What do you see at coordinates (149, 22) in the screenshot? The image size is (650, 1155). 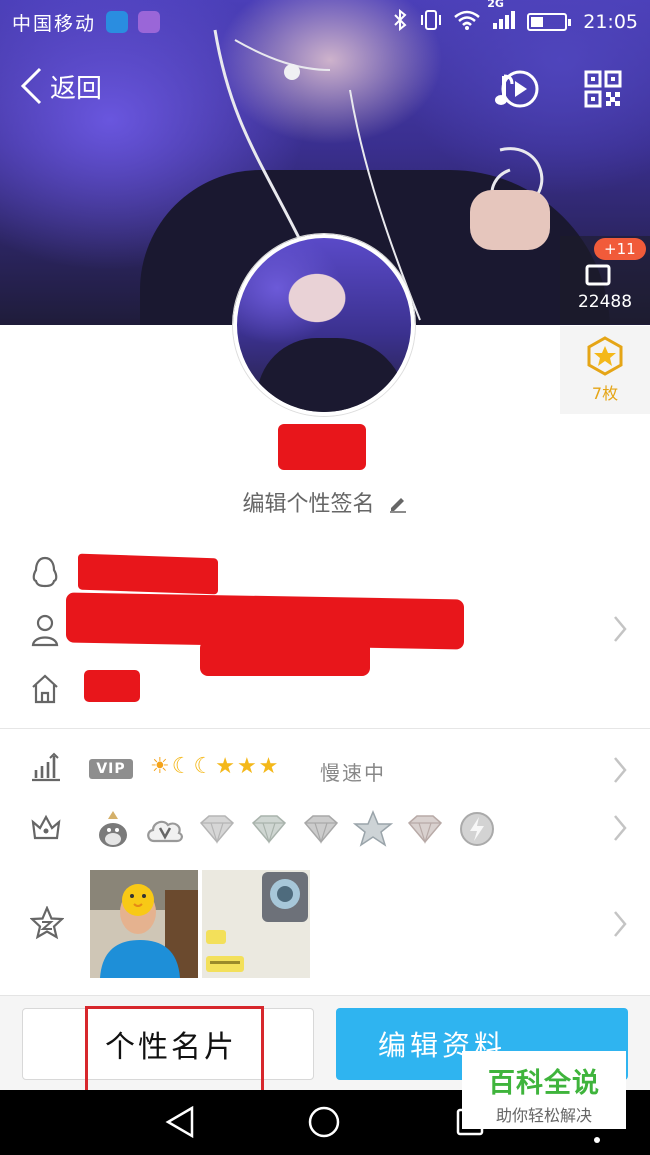 I see `gallery-notification-icon` at bounding box center [149, 22].